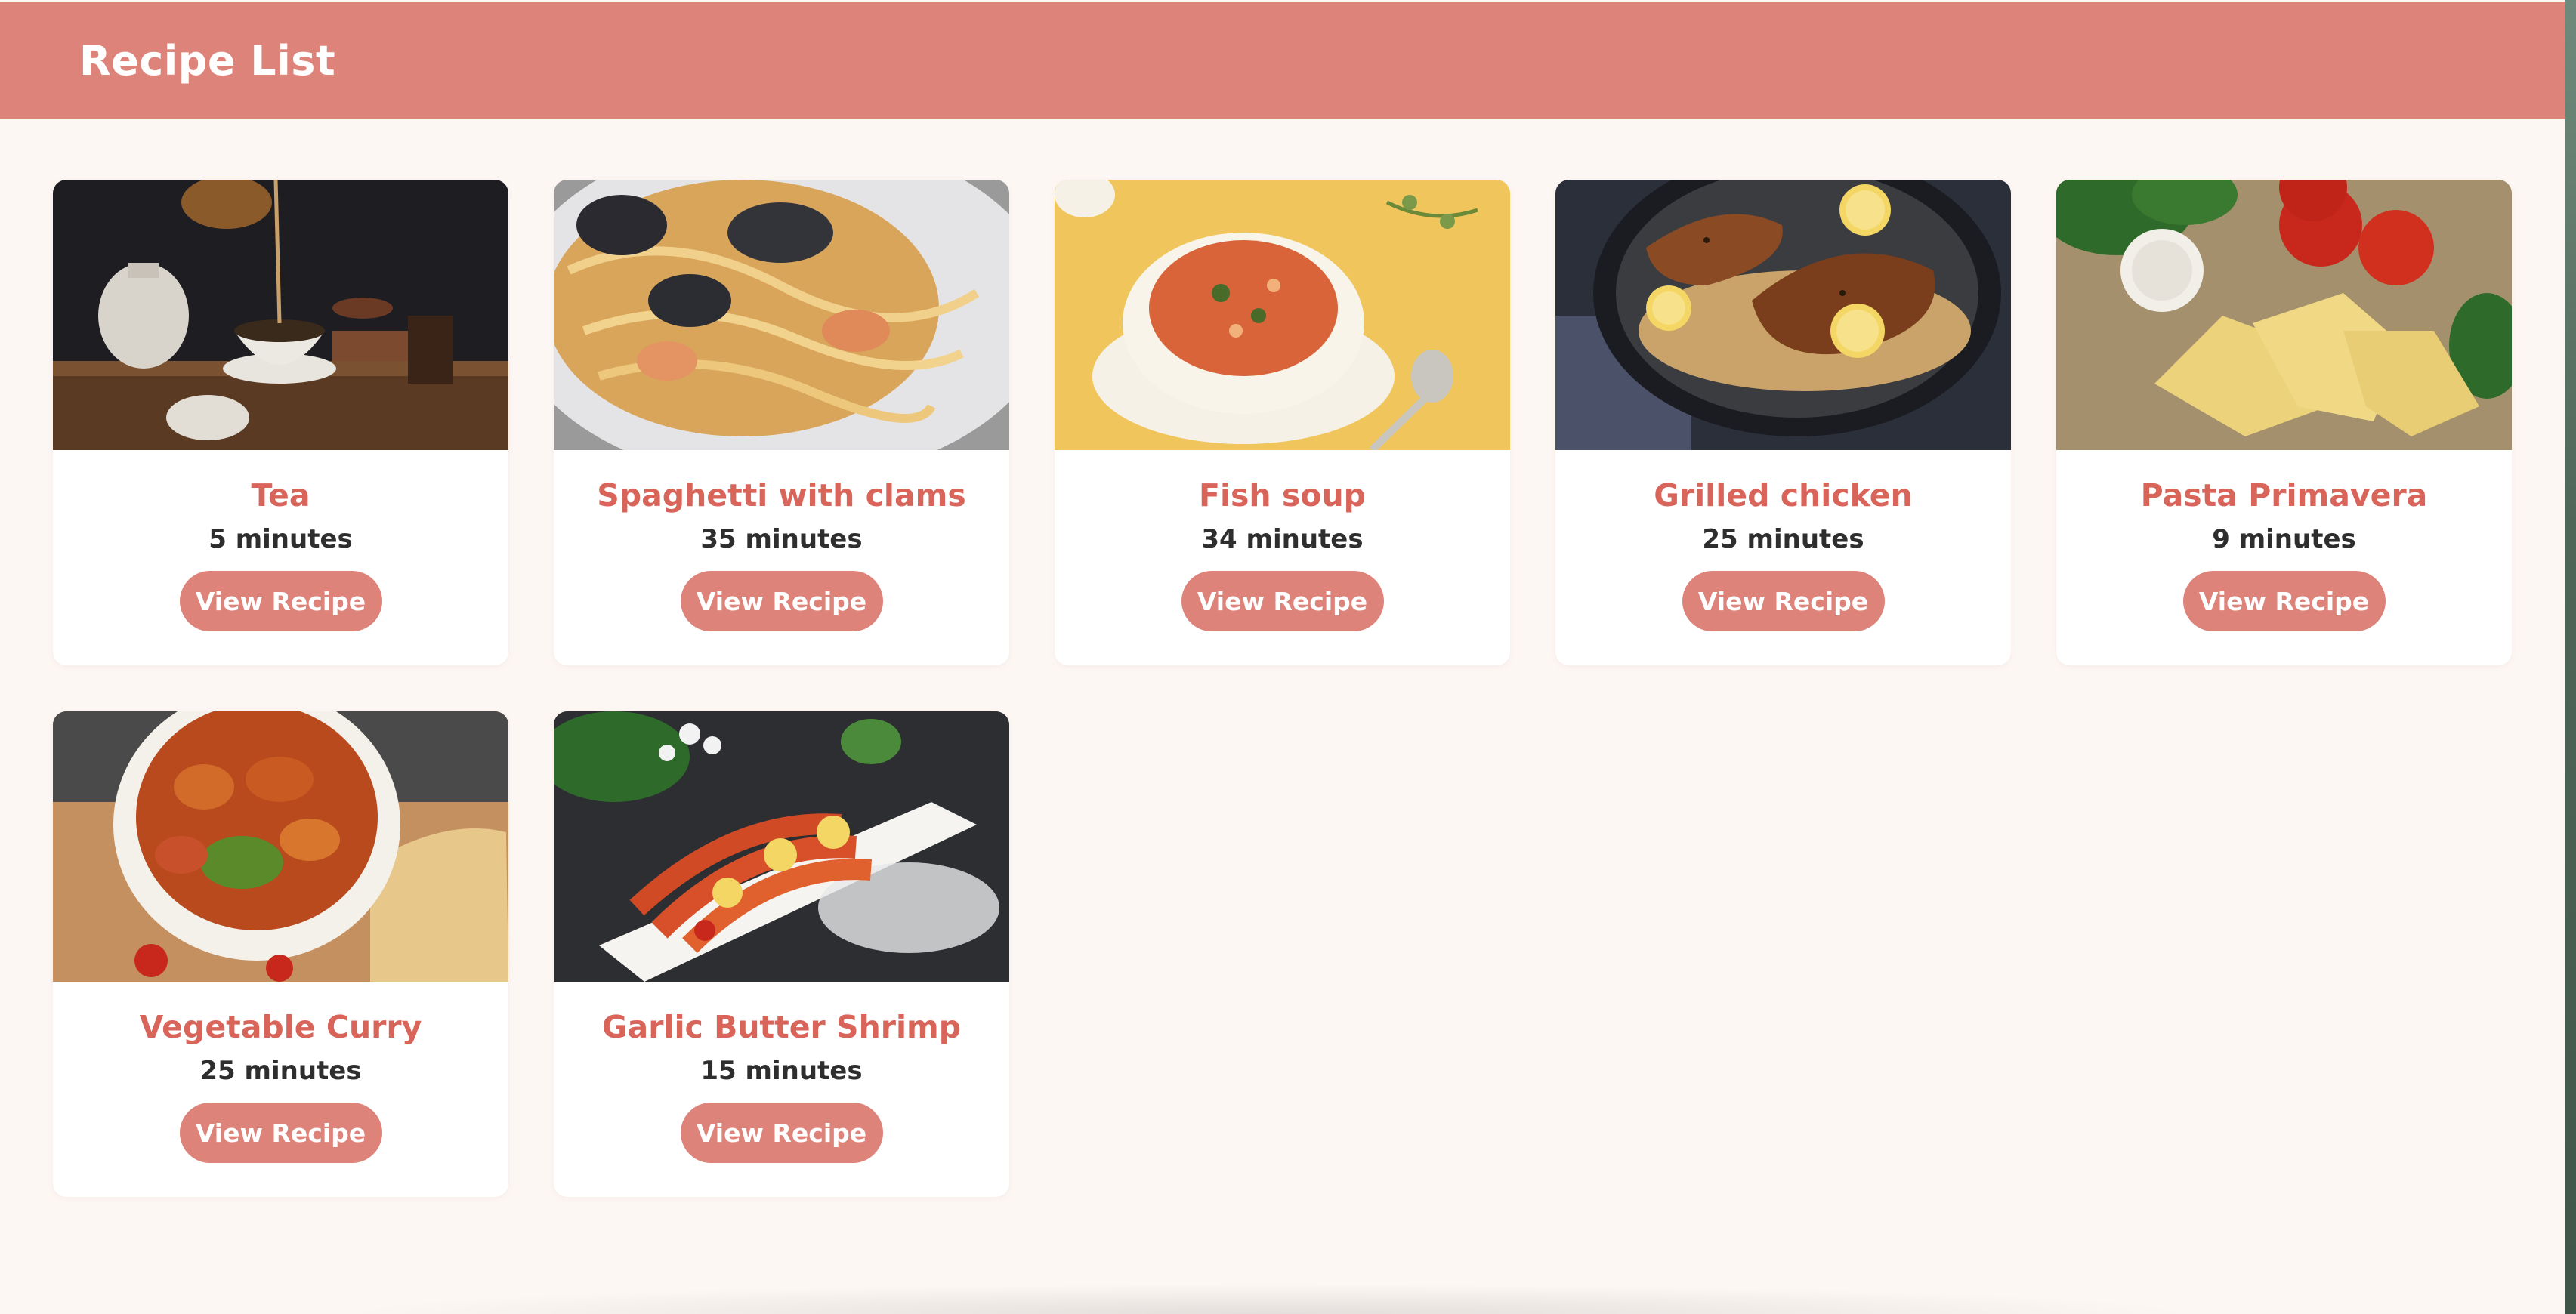  Describe the element at coordinates (280, 1027) in the screenshot. I see `recipe-title: Vegetable Curry` at that location.